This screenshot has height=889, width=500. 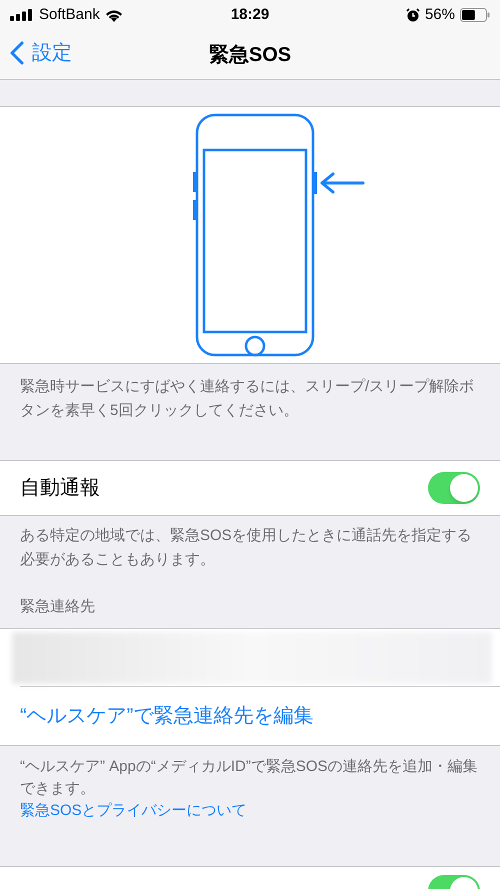 What do you see at coordinates (475, 15) in the screenshot?
I see `battery-icon` at bounding box center [475, 15].